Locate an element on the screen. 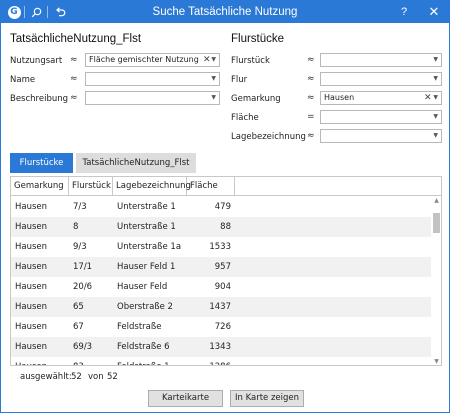 This screenshot has height=413, width=450. name-combo: ▼ is located at coordinates (152, 79).